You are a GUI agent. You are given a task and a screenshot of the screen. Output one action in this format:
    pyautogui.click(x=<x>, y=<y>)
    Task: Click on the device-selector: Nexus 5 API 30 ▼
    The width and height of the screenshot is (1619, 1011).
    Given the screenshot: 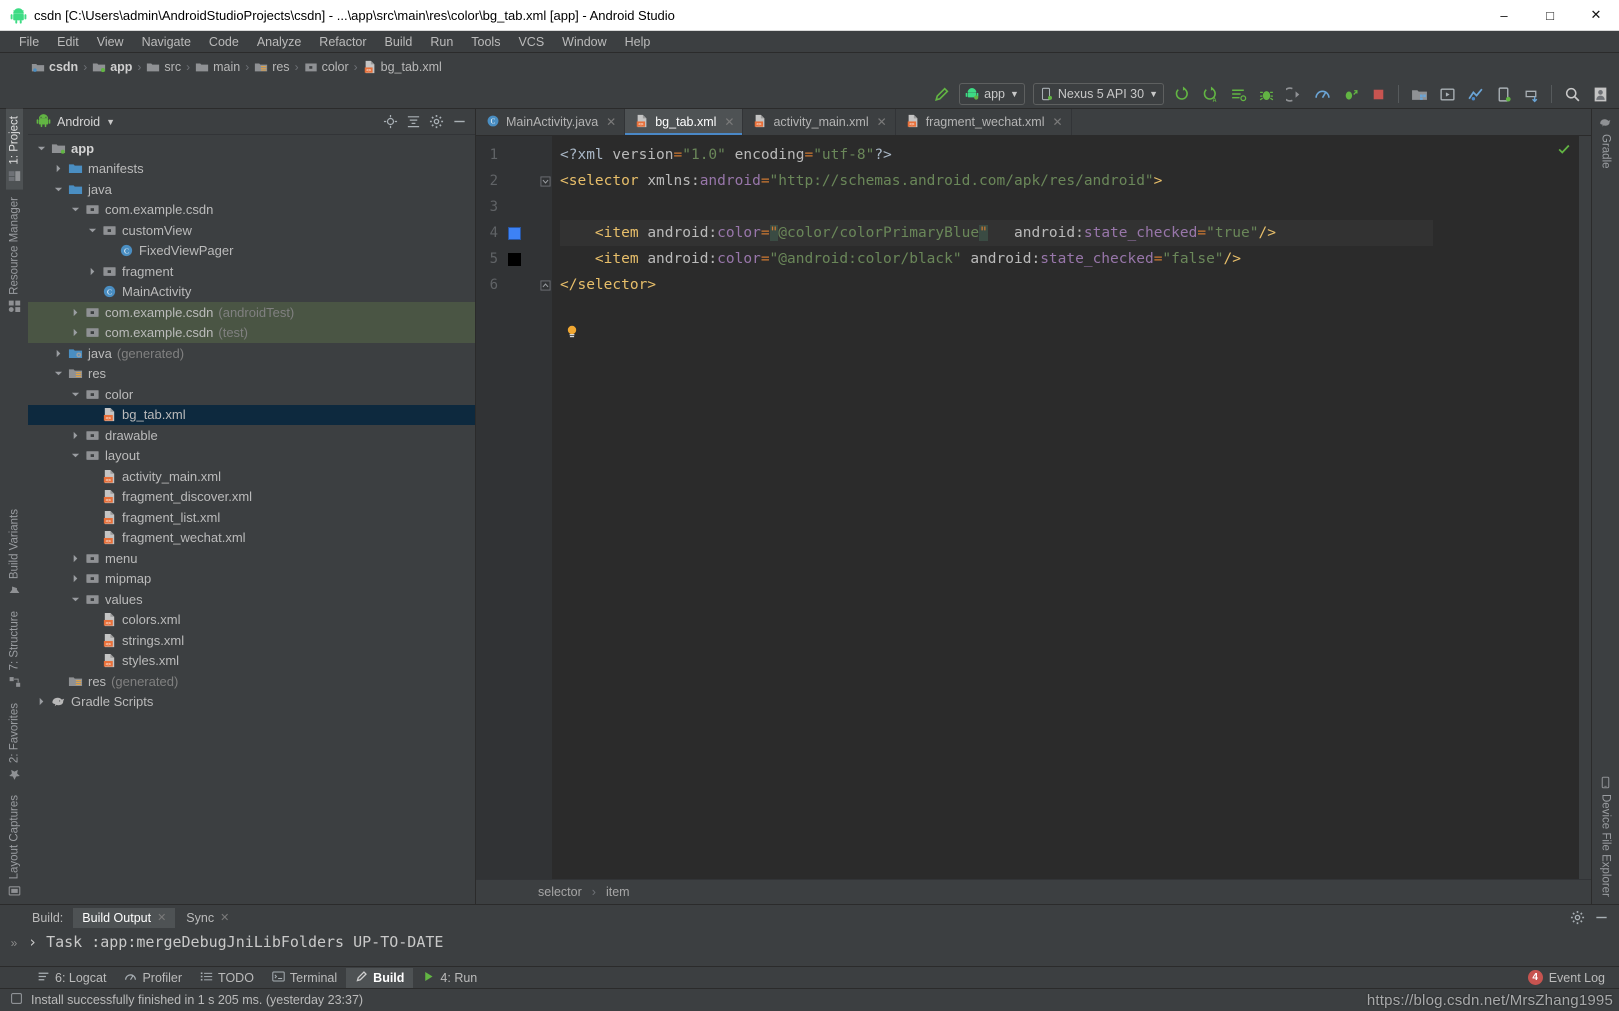 What is the action you would take?
    pyautogui.click(x=1098, y=94)
    